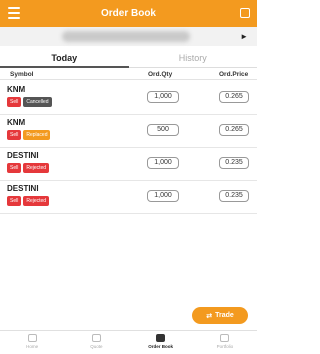 This screenshot has width=320, height=354. I want to click on nav-order-book: Order Book, so click(161, 342).